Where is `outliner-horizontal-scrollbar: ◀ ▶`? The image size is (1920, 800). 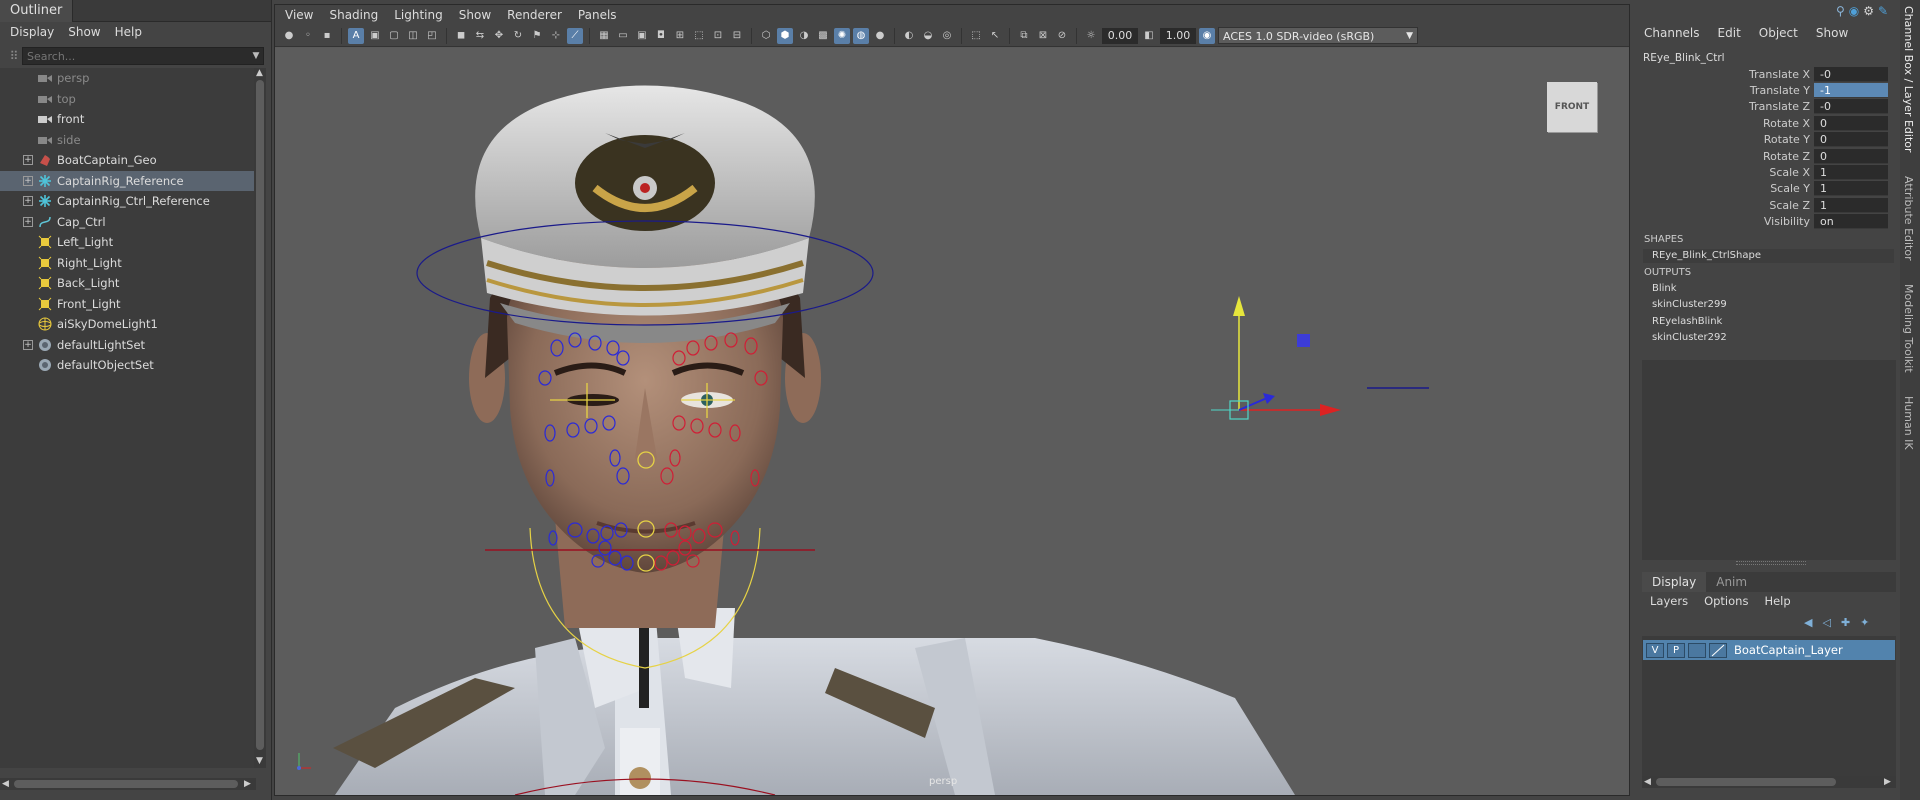 outliner-horizontal-scrollbar: ◀ ▶ is located at coordinates (128, 784).